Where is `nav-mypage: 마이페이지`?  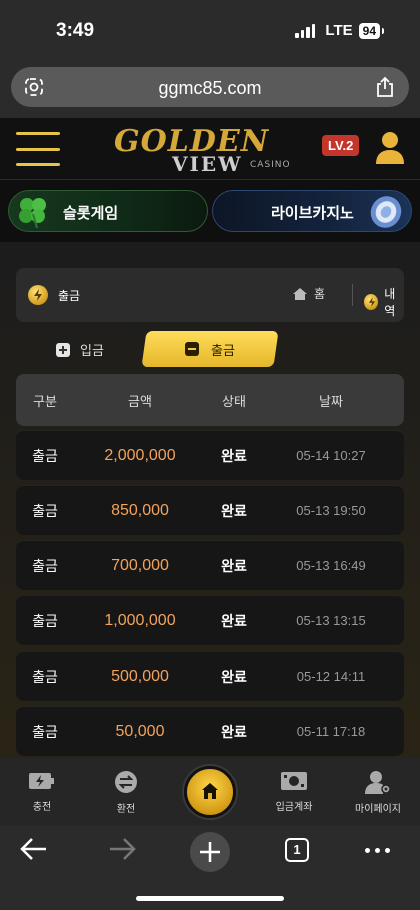
nav-mypage: 마이페이지 is located at coordinates (378, 792).